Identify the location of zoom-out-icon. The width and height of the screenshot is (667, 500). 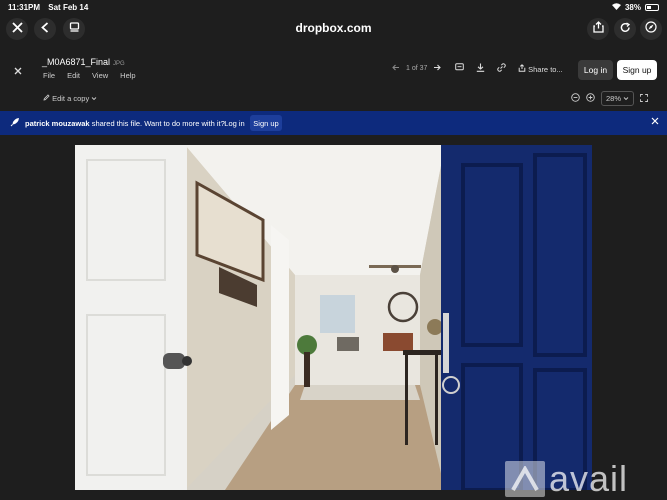
(575, 98).